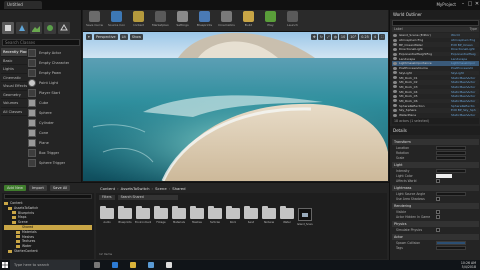  Describe the element at coordinates (313, 37) in the screenshot. I see `translate-icon: ✥` at that location.